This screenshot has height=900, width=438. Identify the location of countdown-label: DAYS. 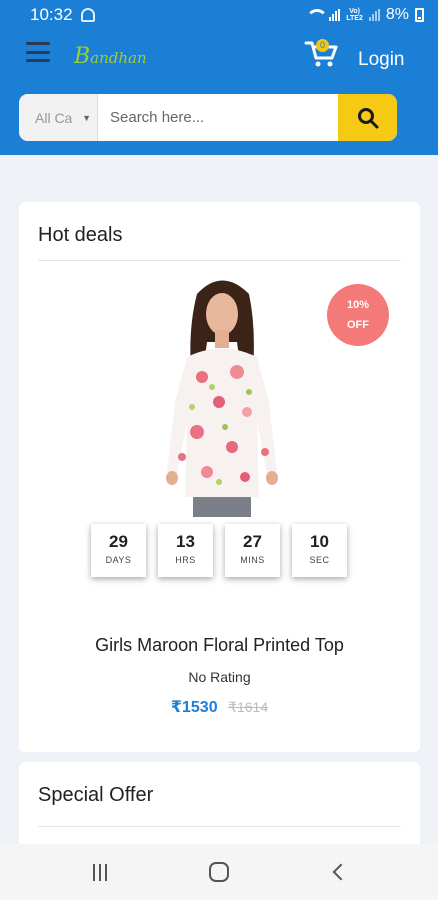
(118, 560).